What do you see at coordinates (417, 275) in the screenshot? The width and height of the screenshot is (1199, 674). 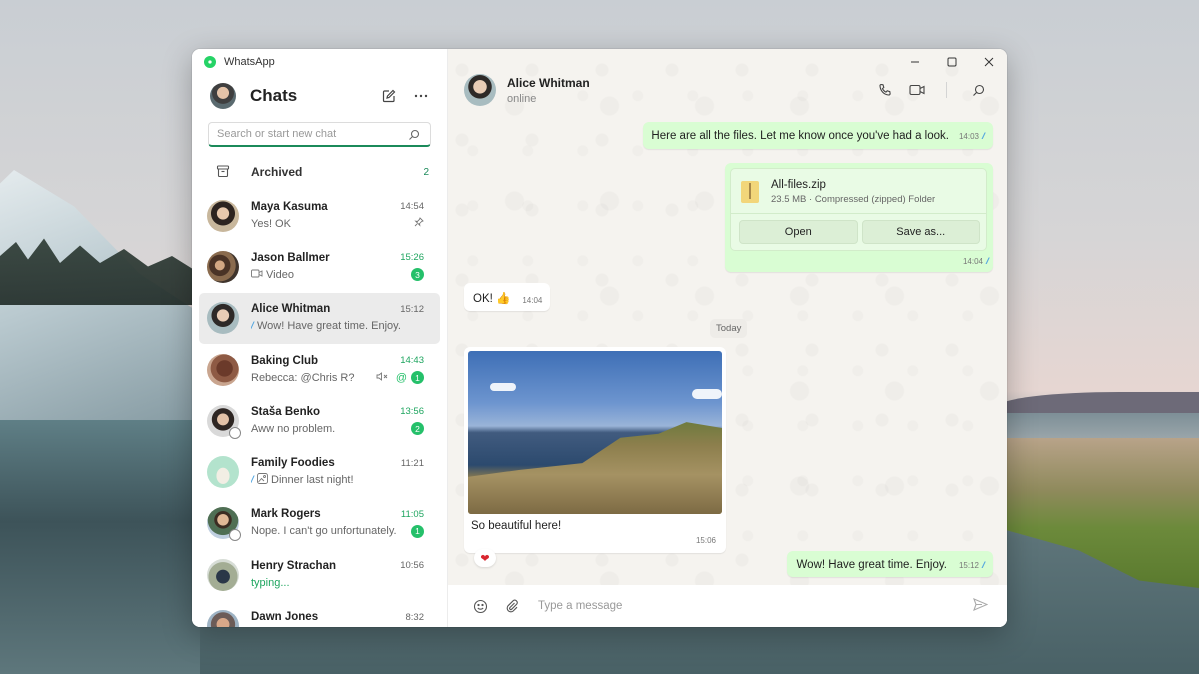 I see `unread-badge: 3` at bounding box center [417, 275].